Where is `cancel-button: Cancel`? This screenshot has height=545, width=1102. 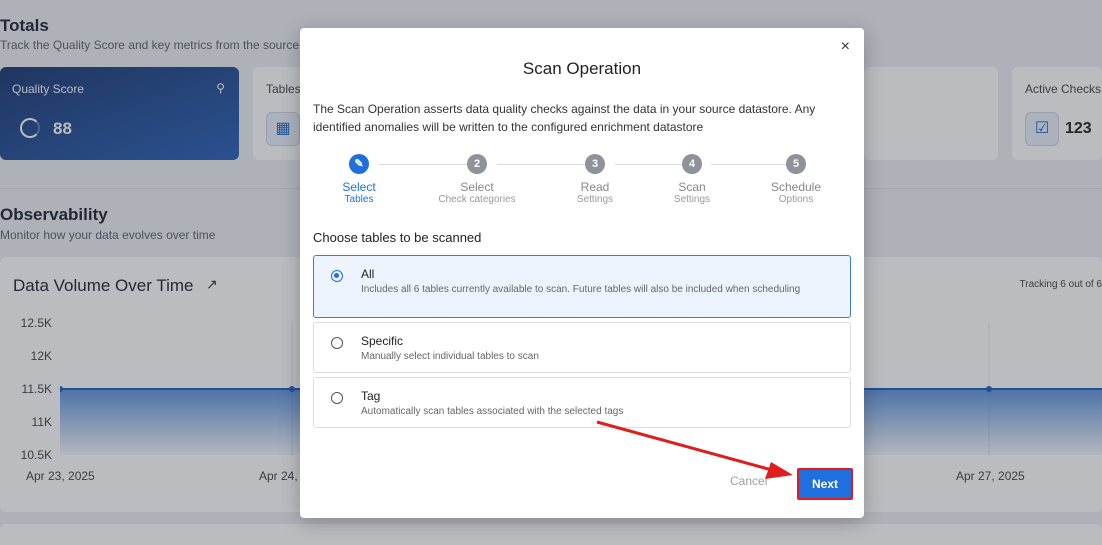
cancel-button: Cancel is located at coordinates (748, 481).